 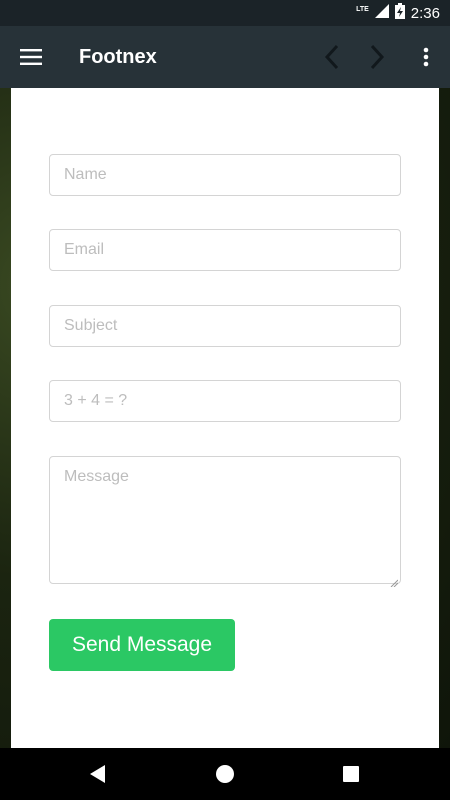 What do you see at coordinates (98, 774) in the screenshot?
I see `nav-back-icon` at bounding box center [98, 774].